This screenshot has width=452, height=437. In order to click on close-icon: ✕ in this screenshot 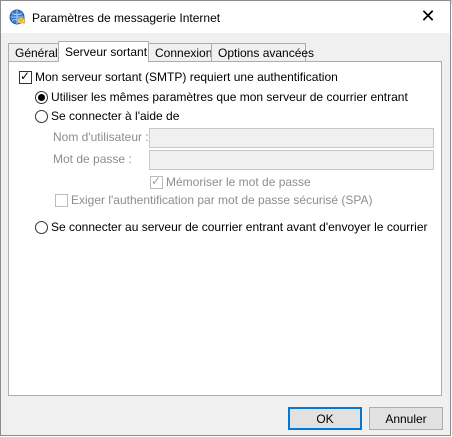, I will do `click(428, 16)`.